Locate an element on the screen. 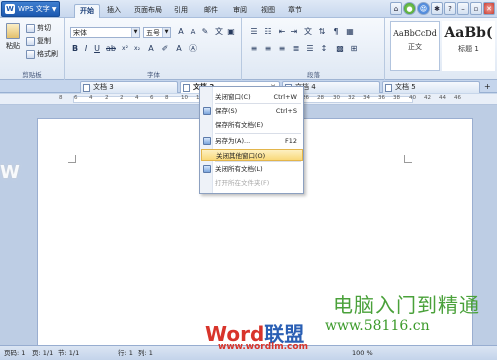  highlight-icon: ✐ is located at coordinates (165, 49).